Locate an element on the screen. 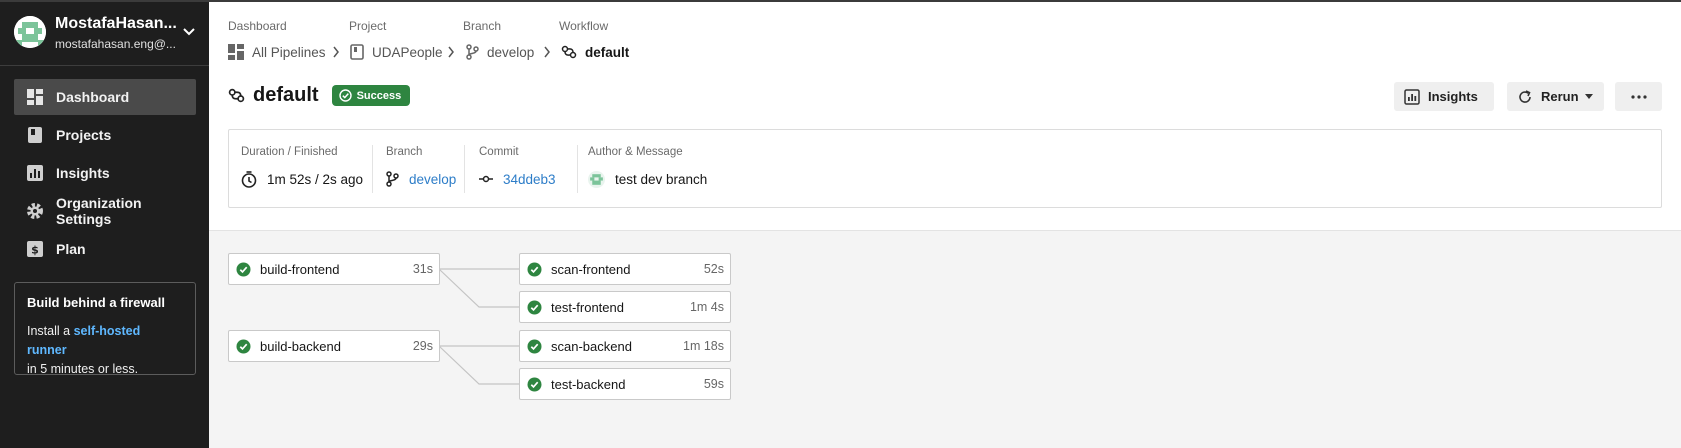 The height and width of the screenshot is (448, 1681). branch-label: Branch is located at coordinates (404, 152).